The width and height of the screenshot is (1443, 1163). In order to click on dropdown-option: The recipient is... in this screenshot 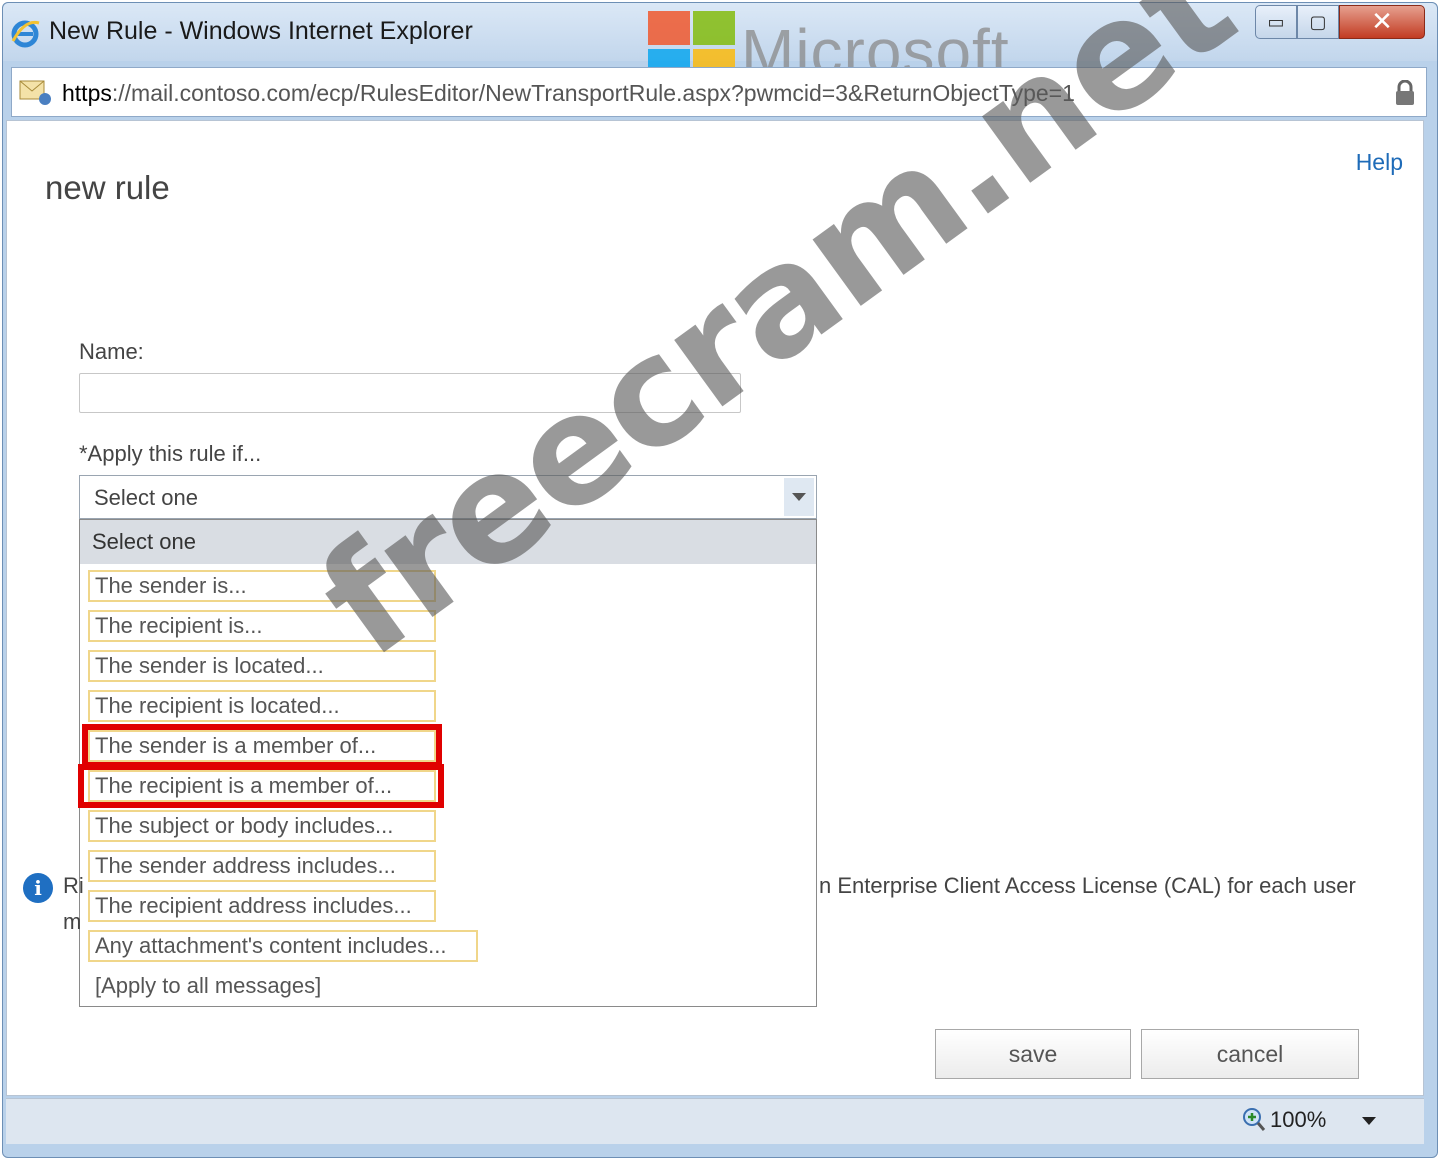, I will do `click(262, 626)`.